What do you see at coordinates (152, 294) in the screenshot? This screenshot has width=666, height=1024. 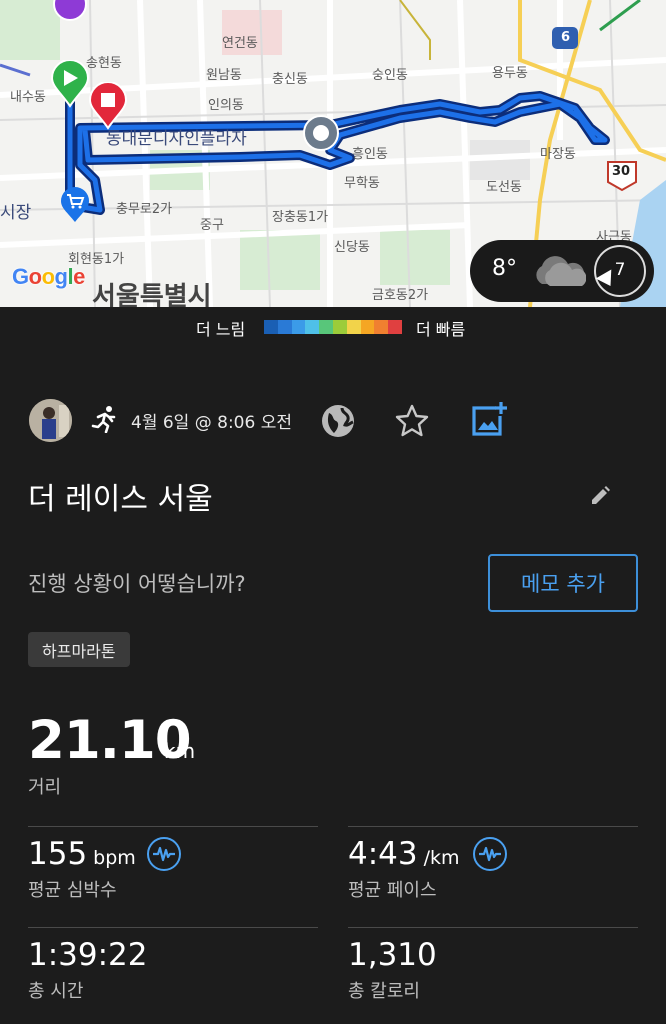 I see `map-label-city: 서울특별시` at bounding box center [152, 294].